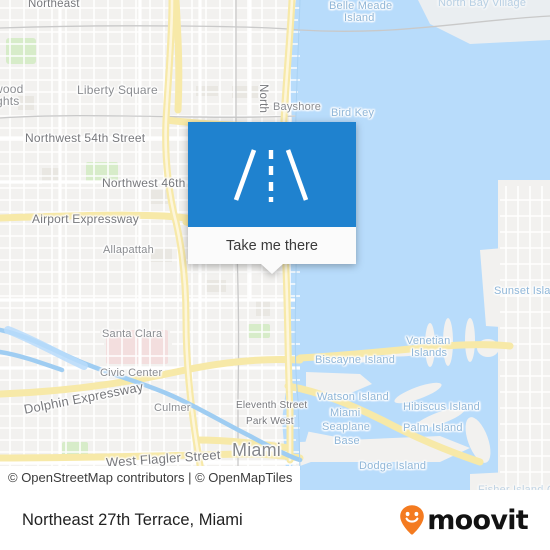  I want to click on take-me-there-button: Take me there, so click(272, 245).